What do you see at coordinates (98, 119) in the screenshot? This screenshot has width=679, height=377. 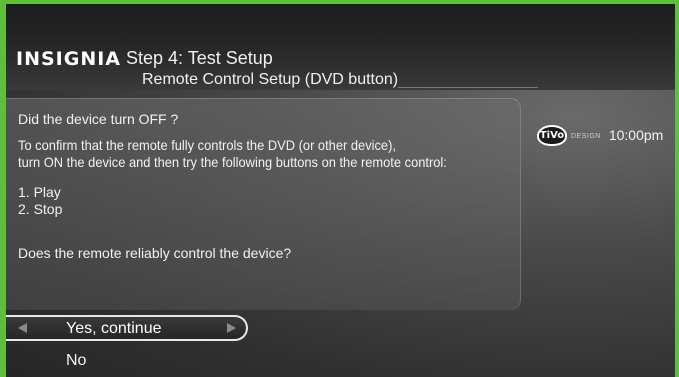 I see `question-text: Did the device turn OFF ?` at bounding box center [98, 119].